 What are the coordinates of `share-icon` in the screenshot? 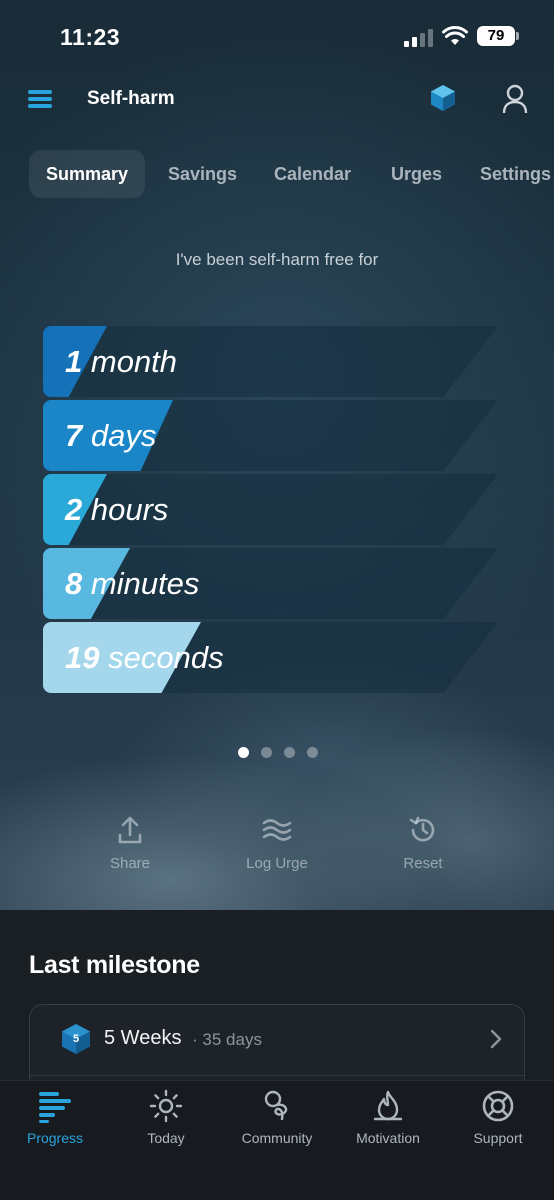 It's located at (130, 830).